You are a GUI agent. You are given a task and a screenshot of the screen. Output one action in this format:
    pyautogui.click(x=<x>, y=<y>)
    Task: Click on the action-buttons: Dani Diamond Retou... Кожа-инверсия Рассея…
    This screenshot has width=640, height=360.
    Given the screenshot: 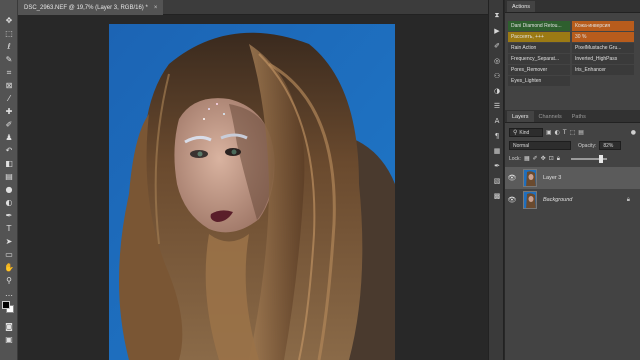 What is the action you would take?
    pyautogui.click(x=572, y=53)
    